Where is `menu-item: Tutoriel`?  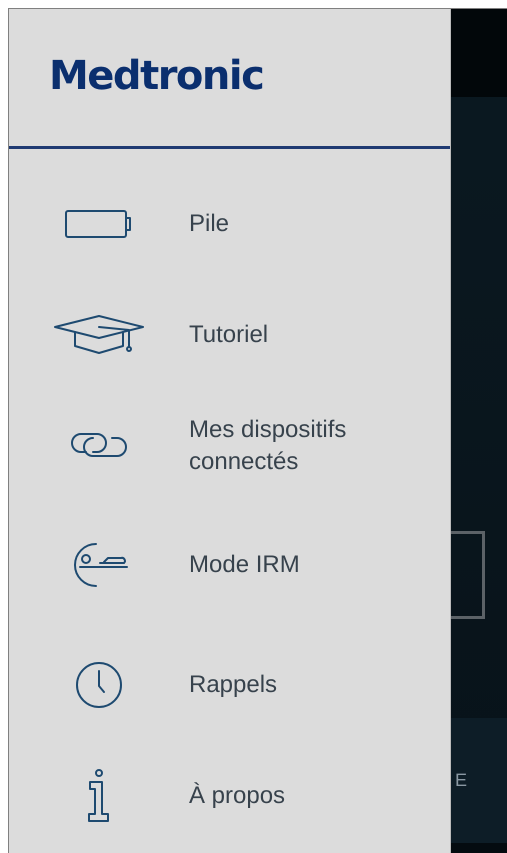
menu-item: Tutoriel is located at coordinates (229, 334).